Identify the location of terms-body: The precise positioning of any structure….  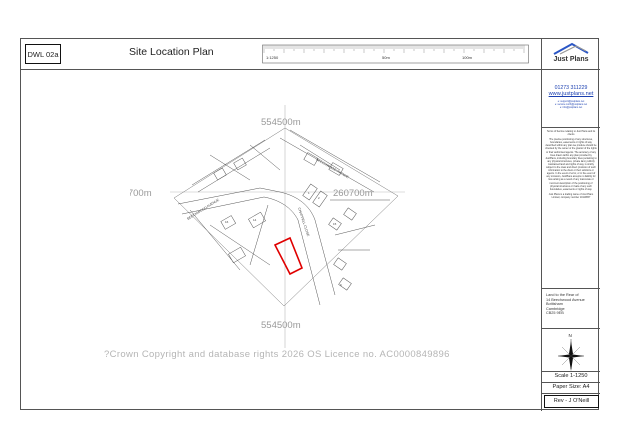
(571, 164).